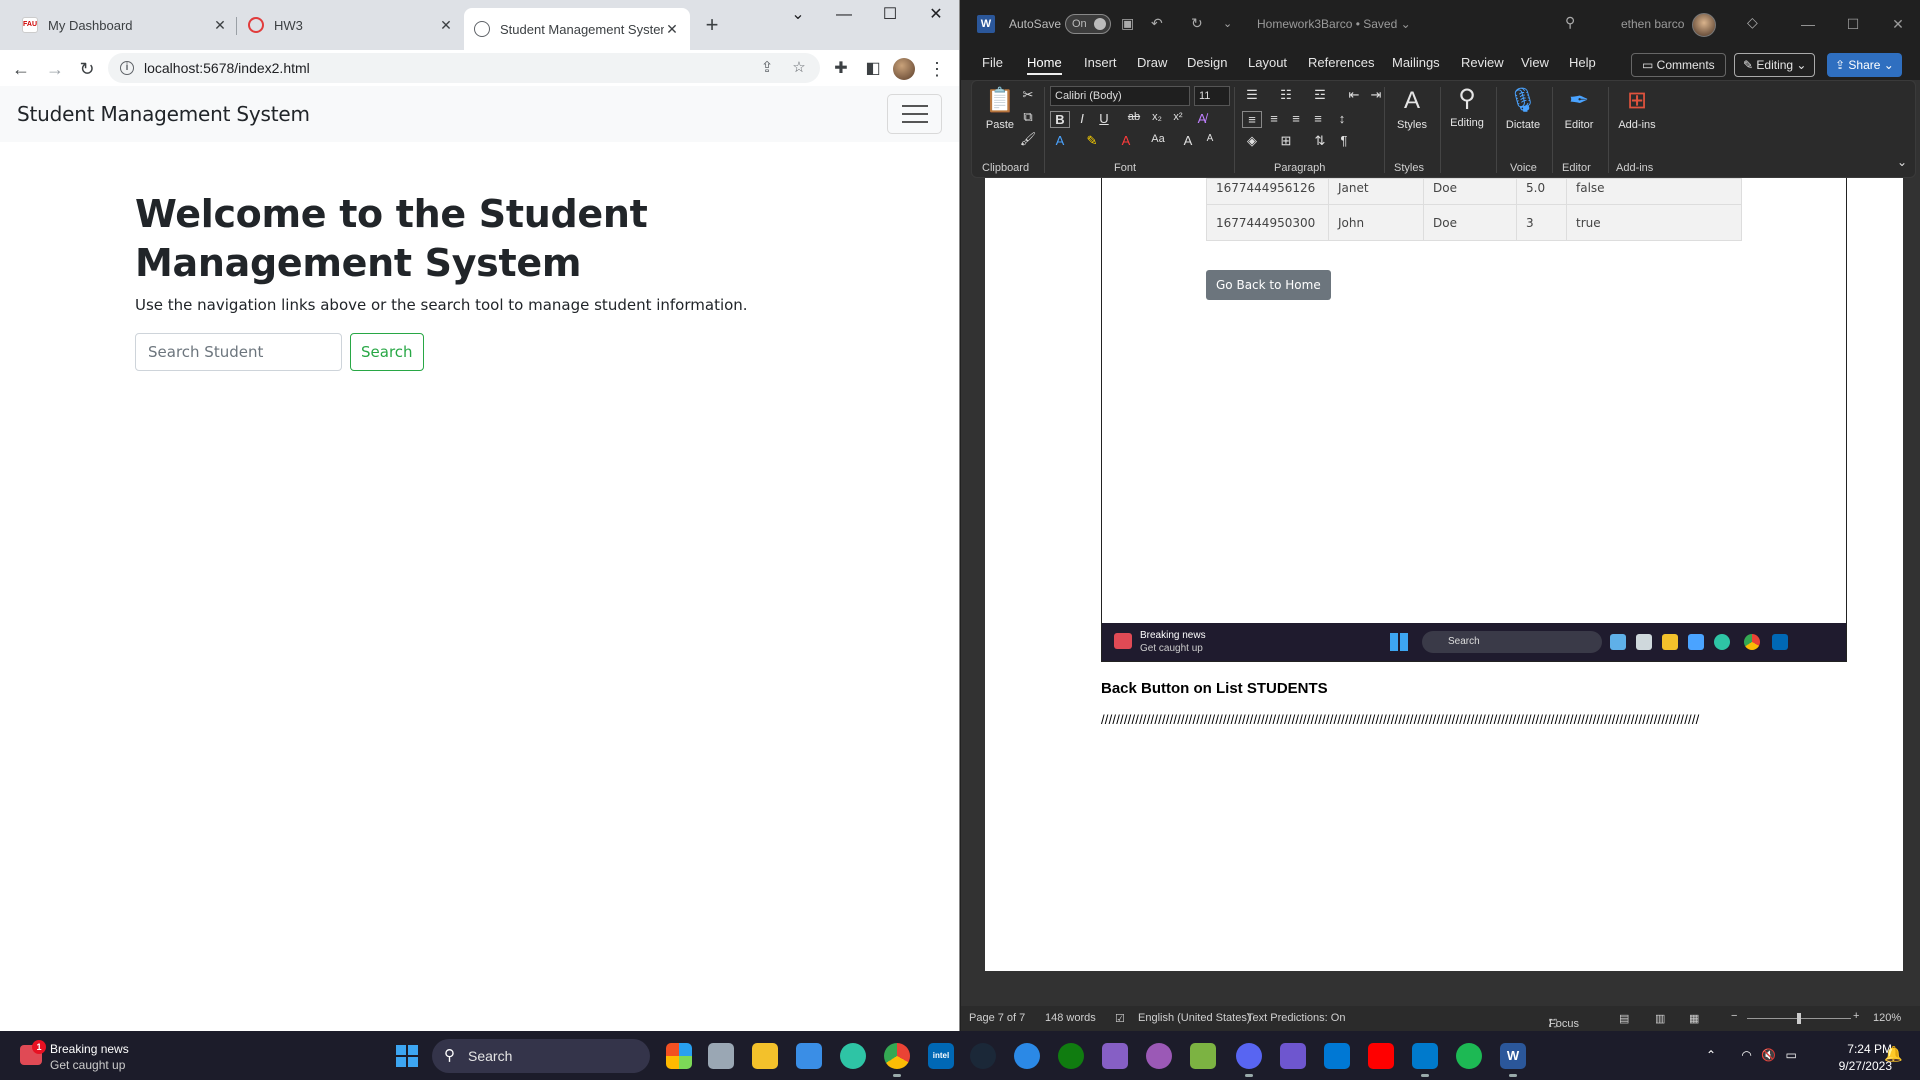 The image size is (1920, 1080). What do you see at coordinates (897, 1060) in the screenshot?
I see `chrome-icon` at bounding box center [897, 1060].